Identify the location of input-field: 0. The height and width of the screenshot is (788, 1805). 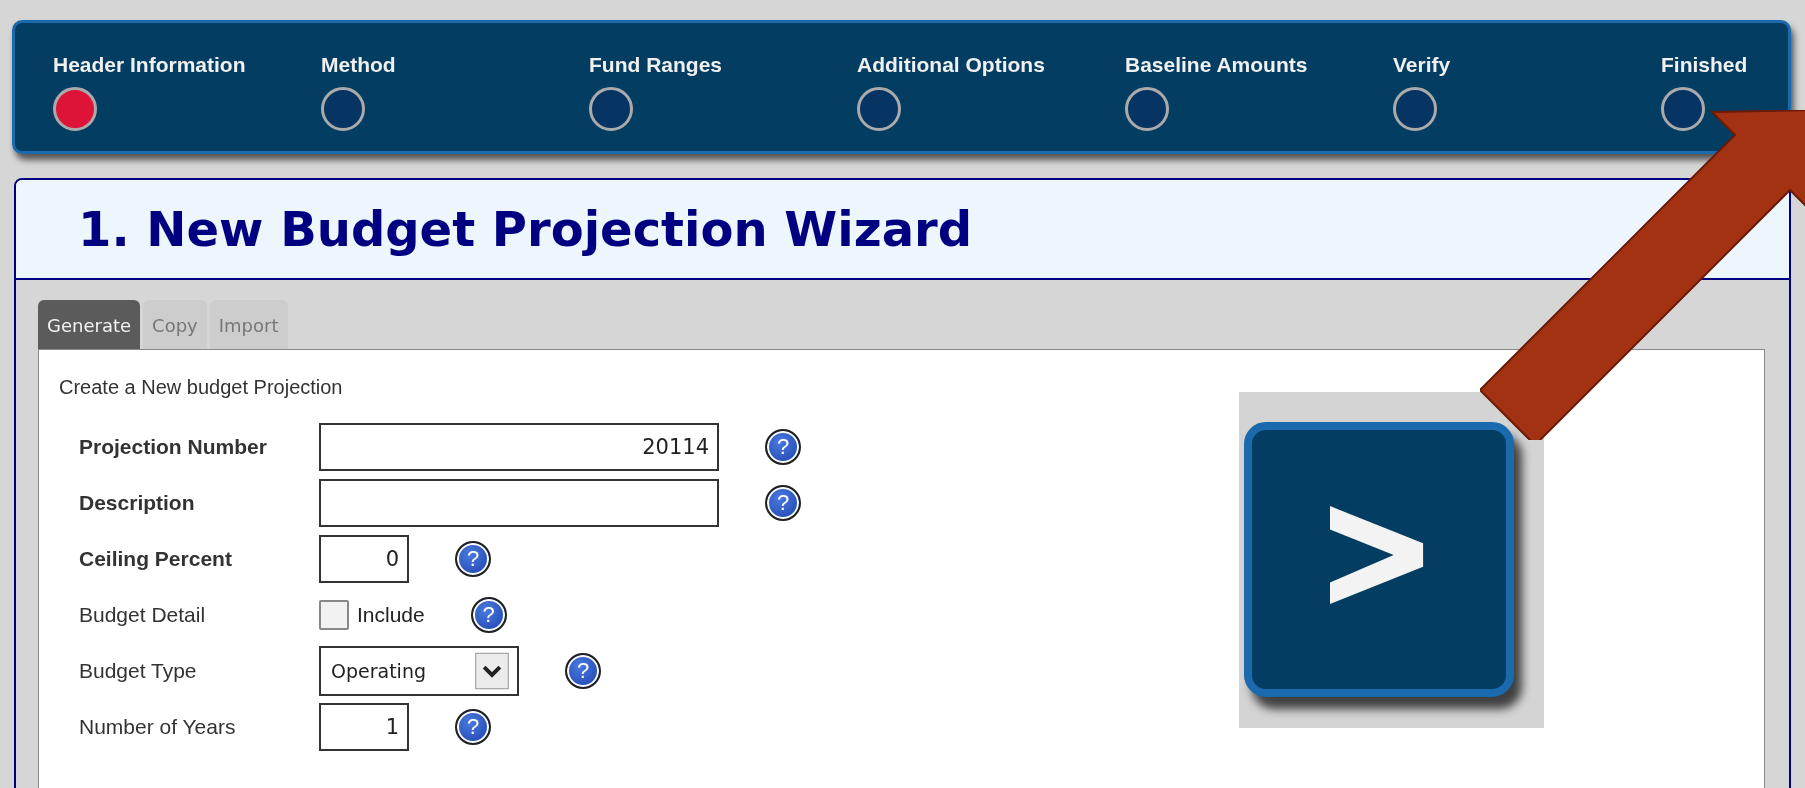
(364, 559).